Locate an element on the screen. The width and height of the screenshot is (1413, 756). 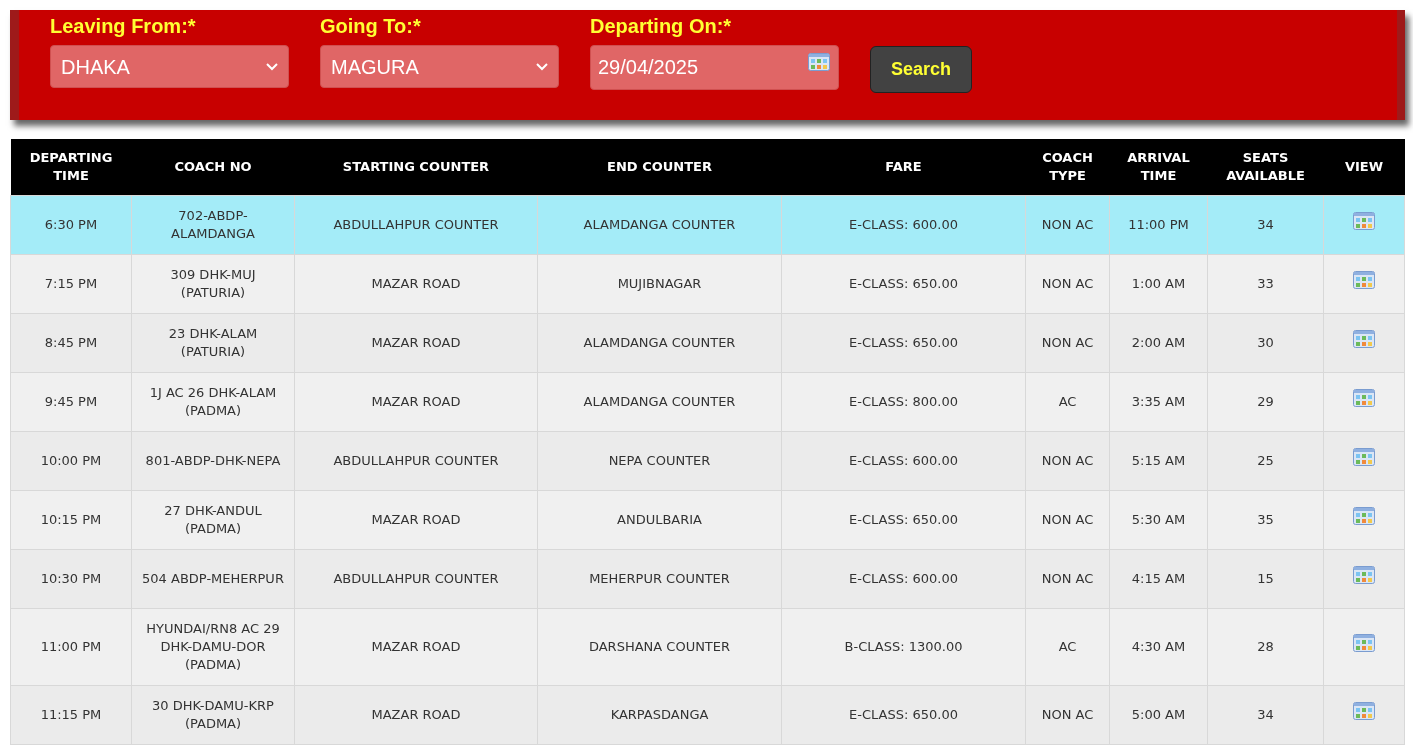
trip-row: 11:00 PM HYUNDAI/RN8 AC 29 DHK-DAMU-DOR (PADMA) MAZAR ROAD DARSHANA COUNTER B-CLASS: 1300.00 AC 4:30 AM 28 is located at coordinates (707, 646).